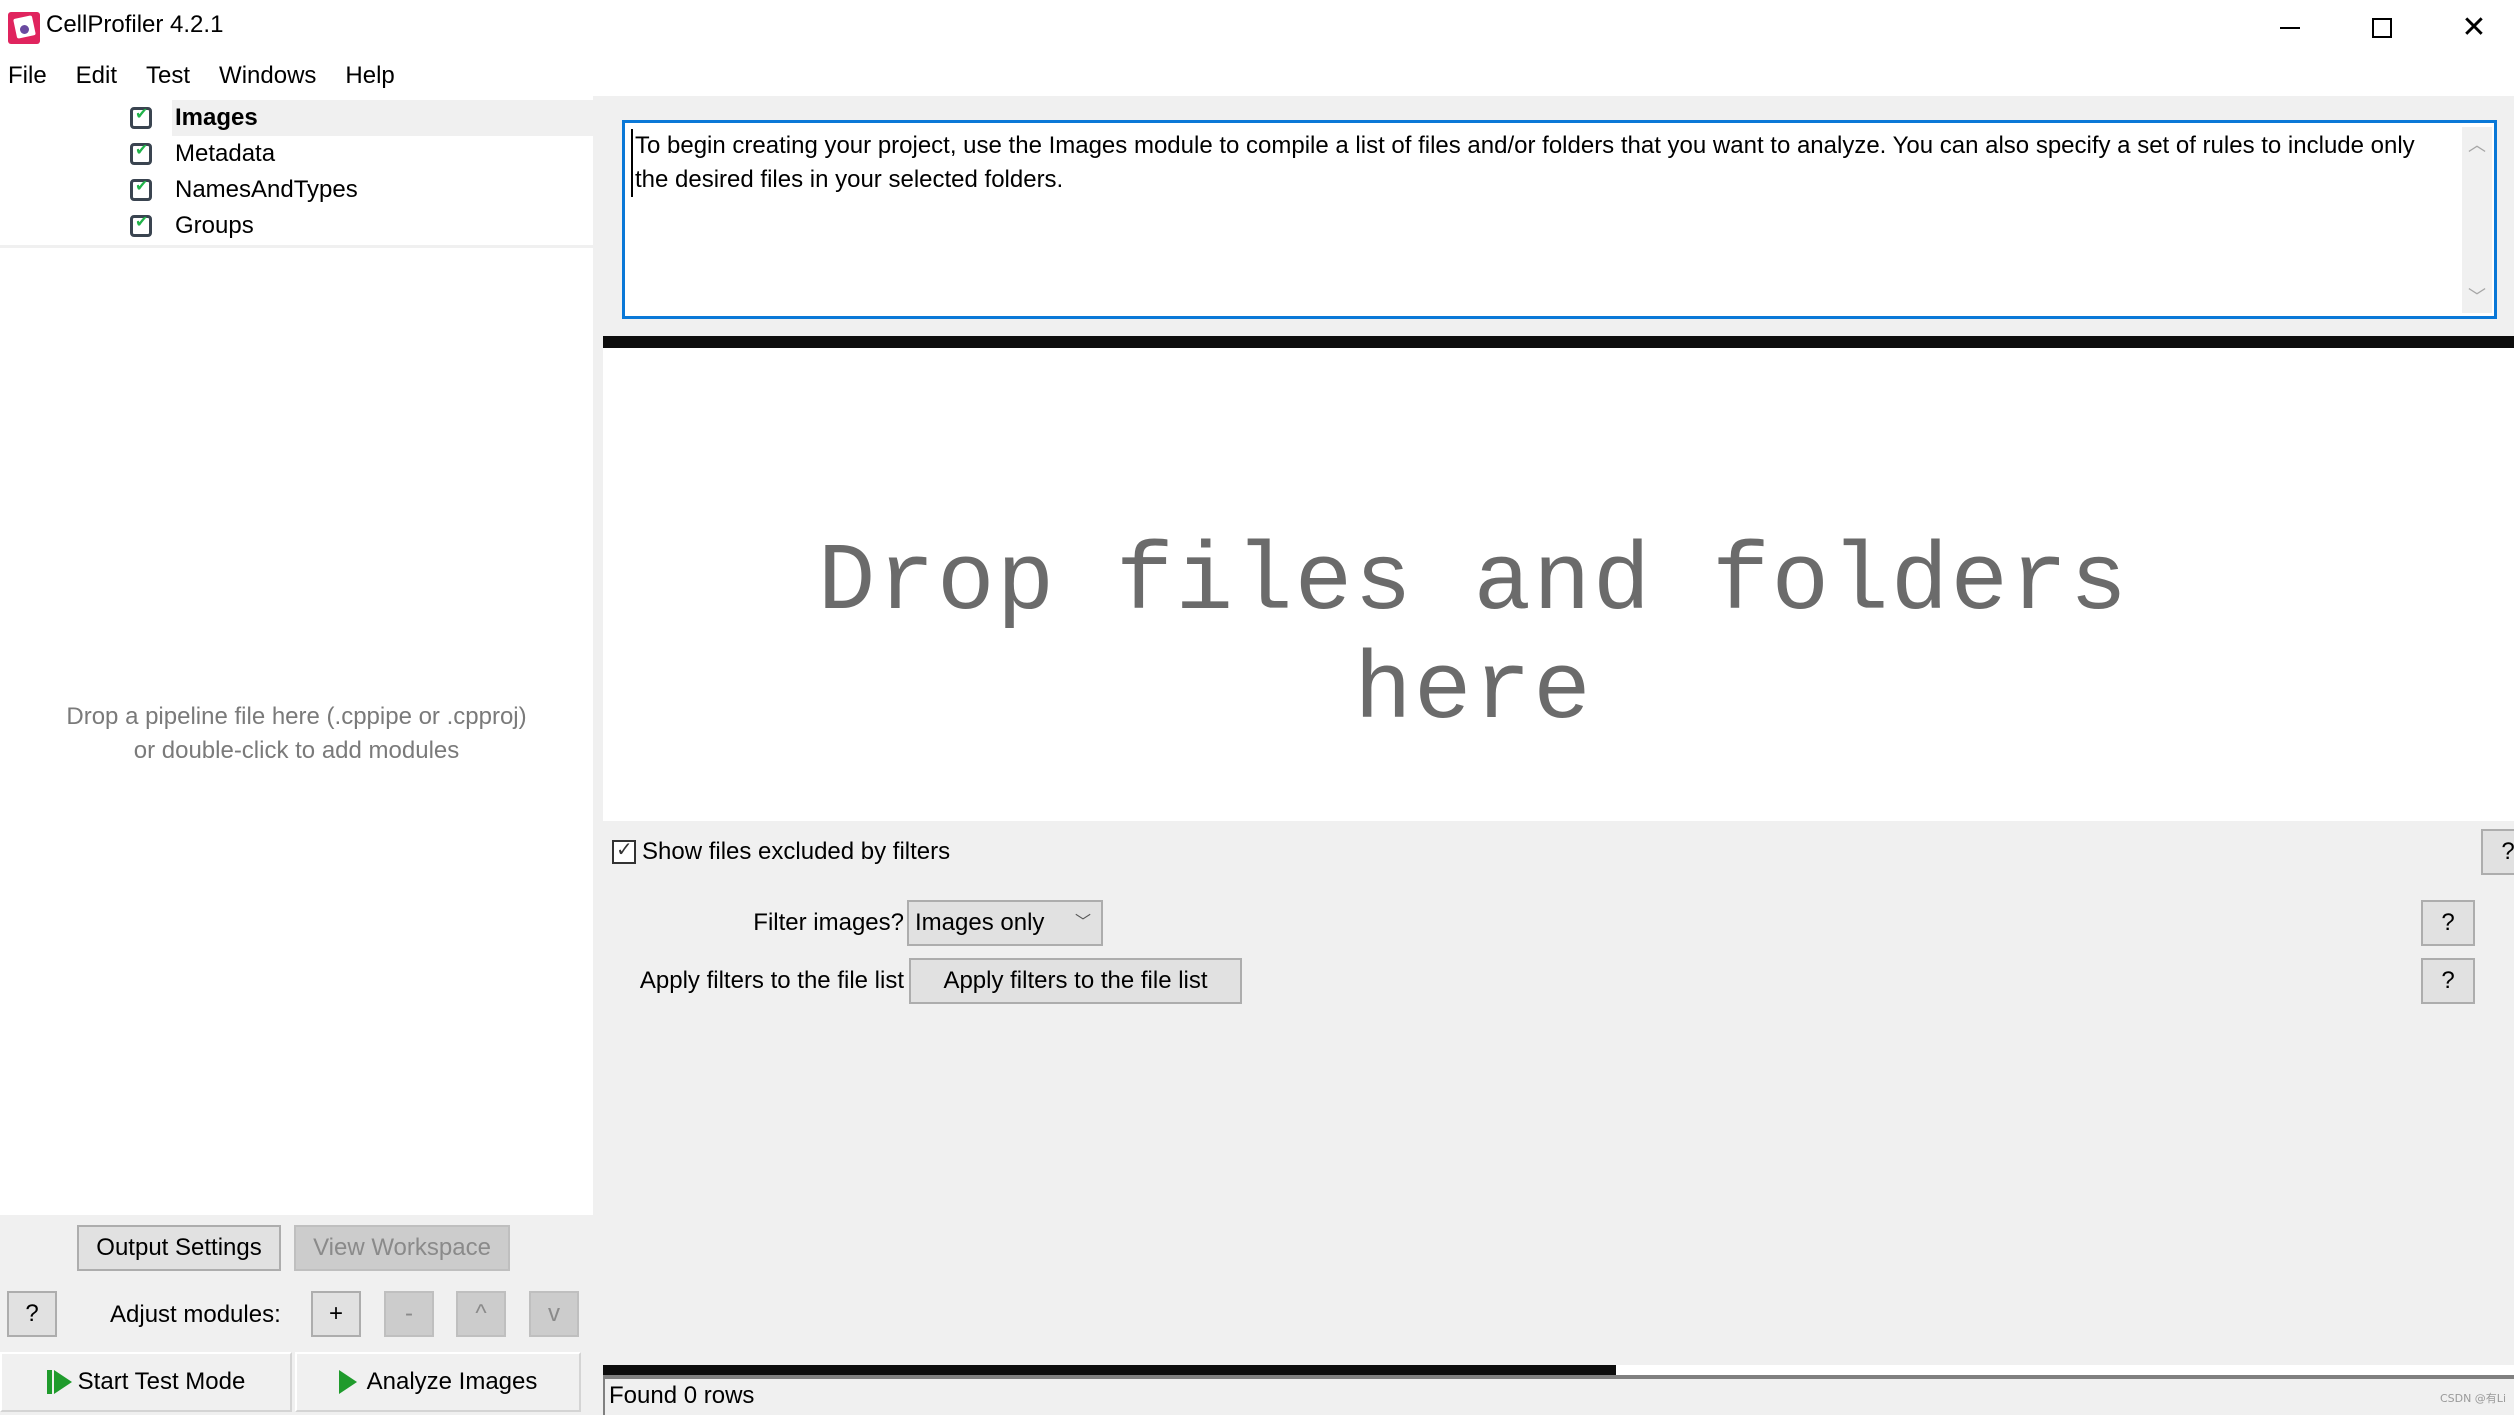 The image size is (2514, 1415). Describe the element at coordinates (624, 850) in the screenshot. I see `show-excluded-checkbox` at that location.